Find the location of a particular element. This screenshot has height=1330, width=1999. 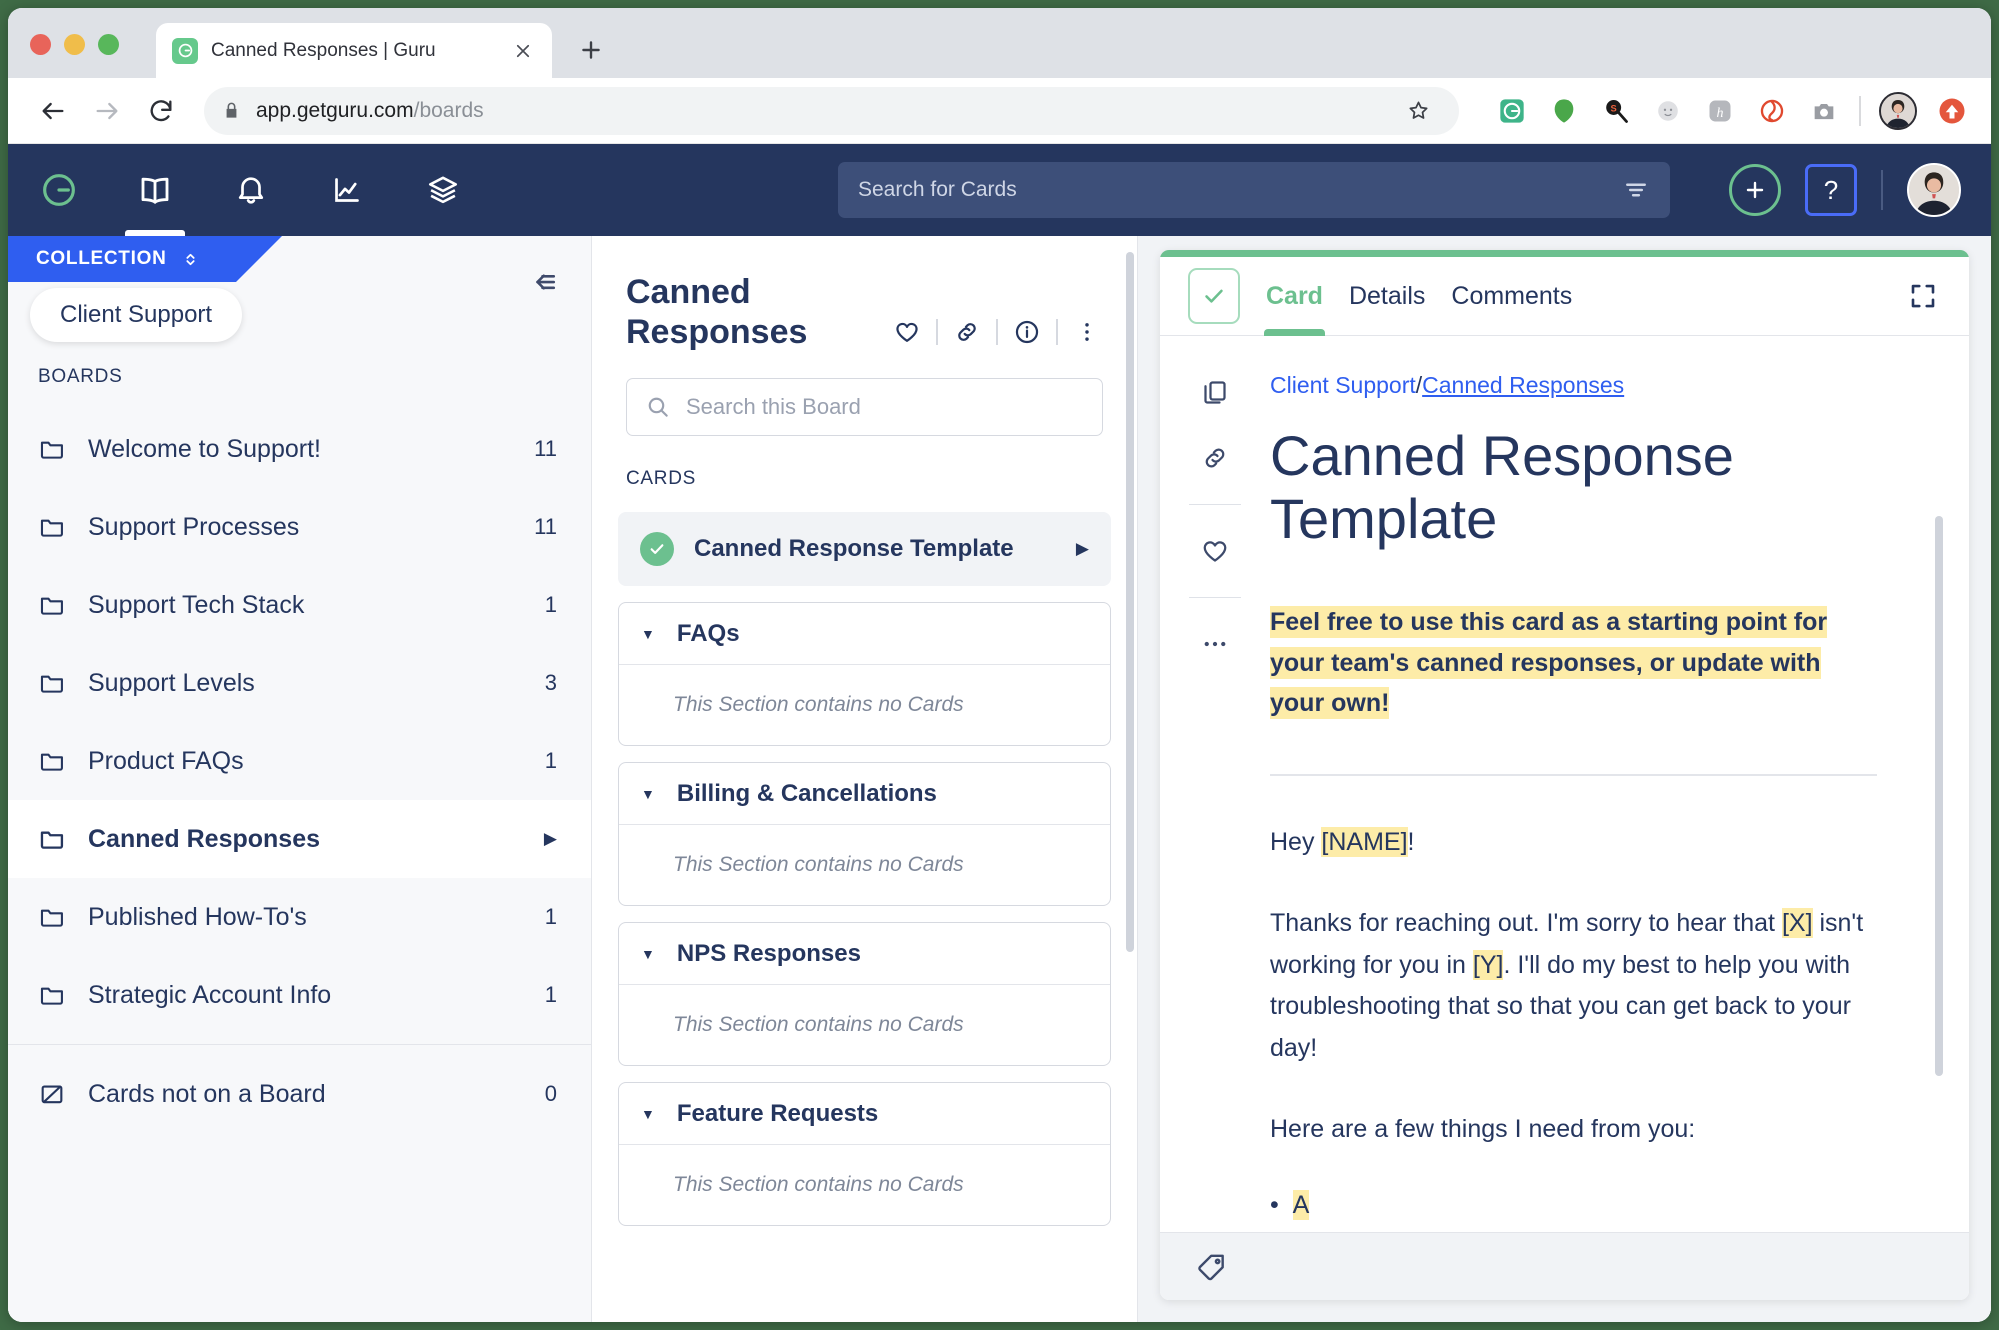

address-bar: app.getguru.com/boards is located at coordinates (831, 110).